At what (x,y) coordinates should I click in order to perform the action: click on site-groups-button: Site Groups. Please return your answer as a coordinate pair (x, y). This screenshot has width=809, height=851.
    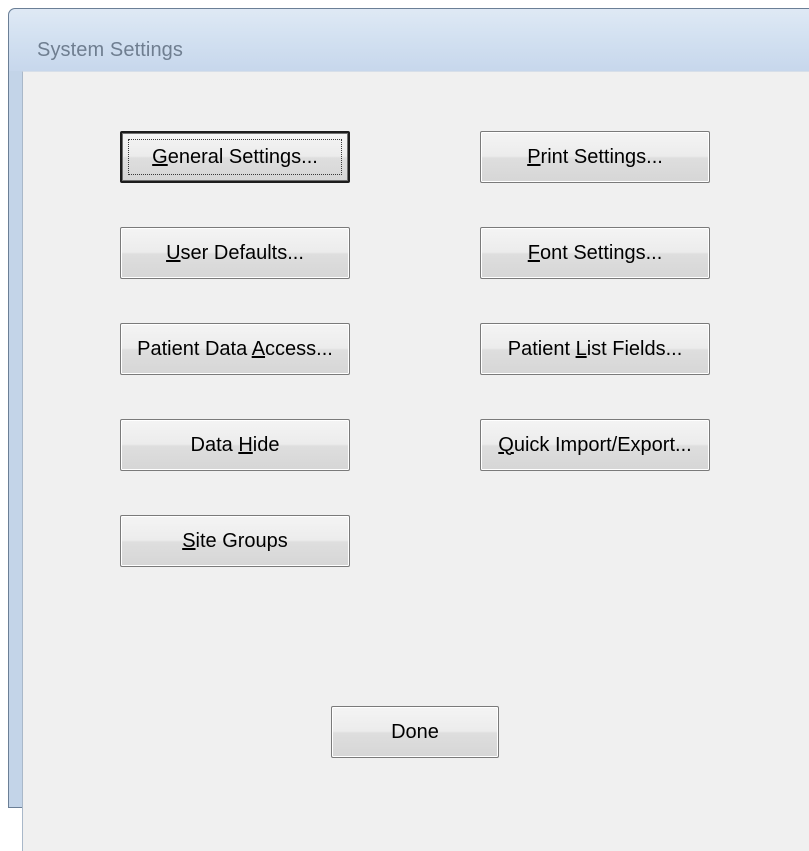
    Looking at the image, I should click on (235, 541).